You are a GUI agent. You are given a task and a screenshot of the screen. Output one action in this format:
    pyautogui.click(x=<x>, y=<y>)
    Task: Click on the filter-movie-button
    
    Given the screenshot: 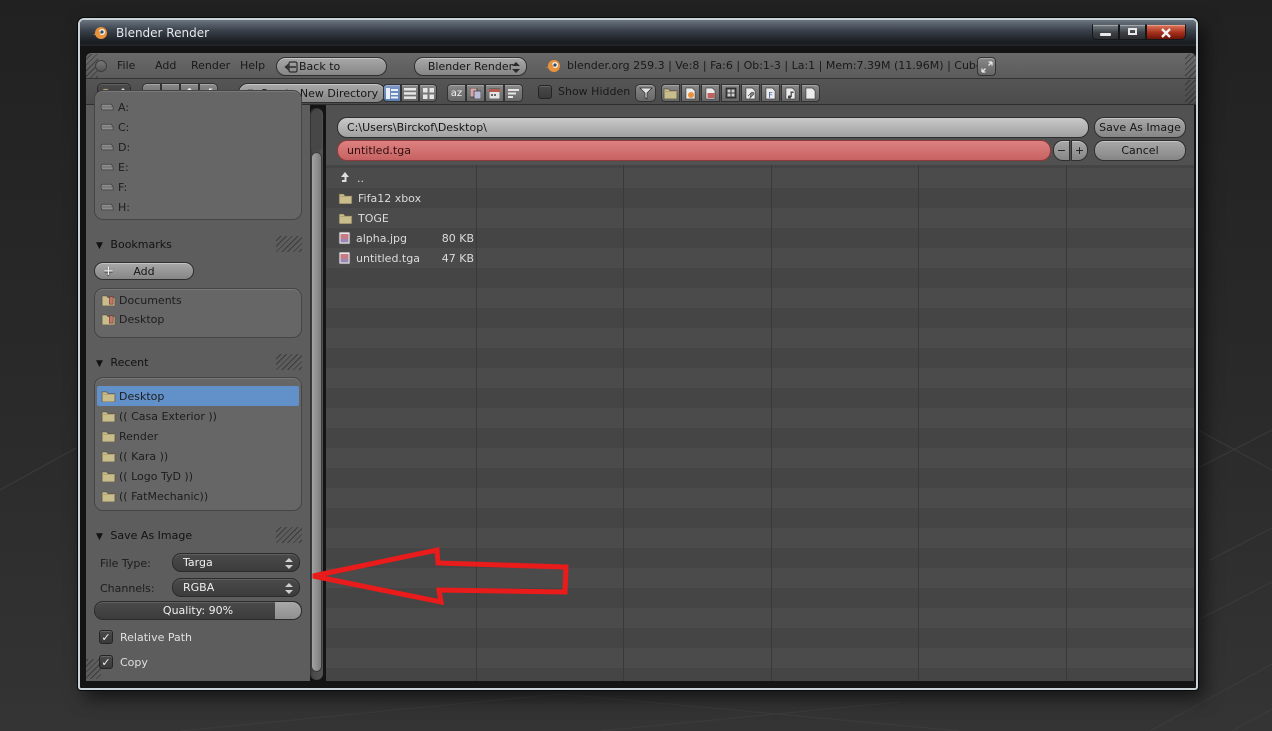 What is the action you would take?
    pyautogui.click(x=730, y=93)
    